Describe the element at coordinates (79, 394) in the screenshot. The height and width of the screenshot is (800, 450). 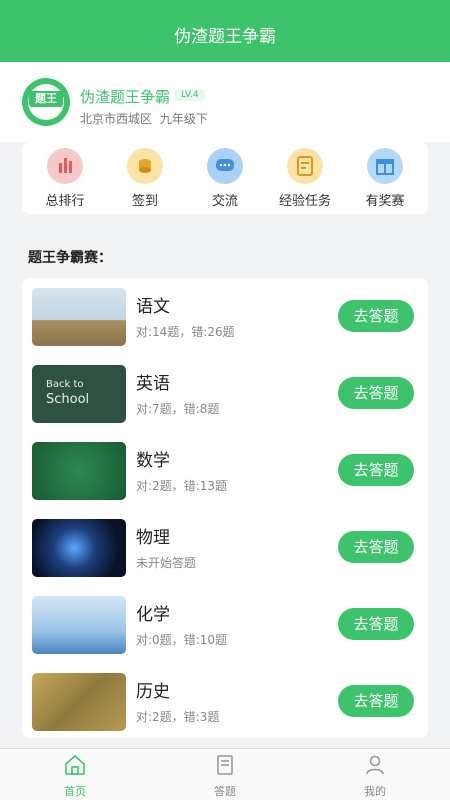
I see `subject-thumbnail: Back to School` at that location.